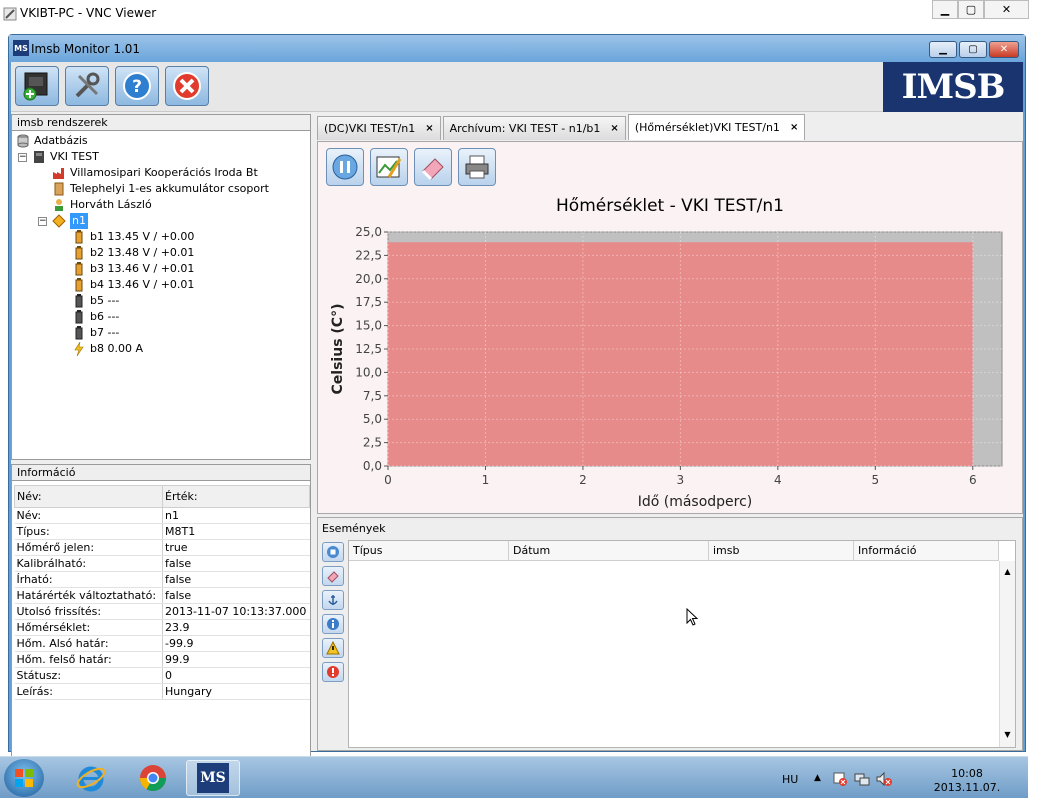 The height and width of the screenshot is (800, 1057). Describe the element at coordinates (1007, 654) in the screenshot. I see `events-scrollbar: ▲ ▼` at that location.